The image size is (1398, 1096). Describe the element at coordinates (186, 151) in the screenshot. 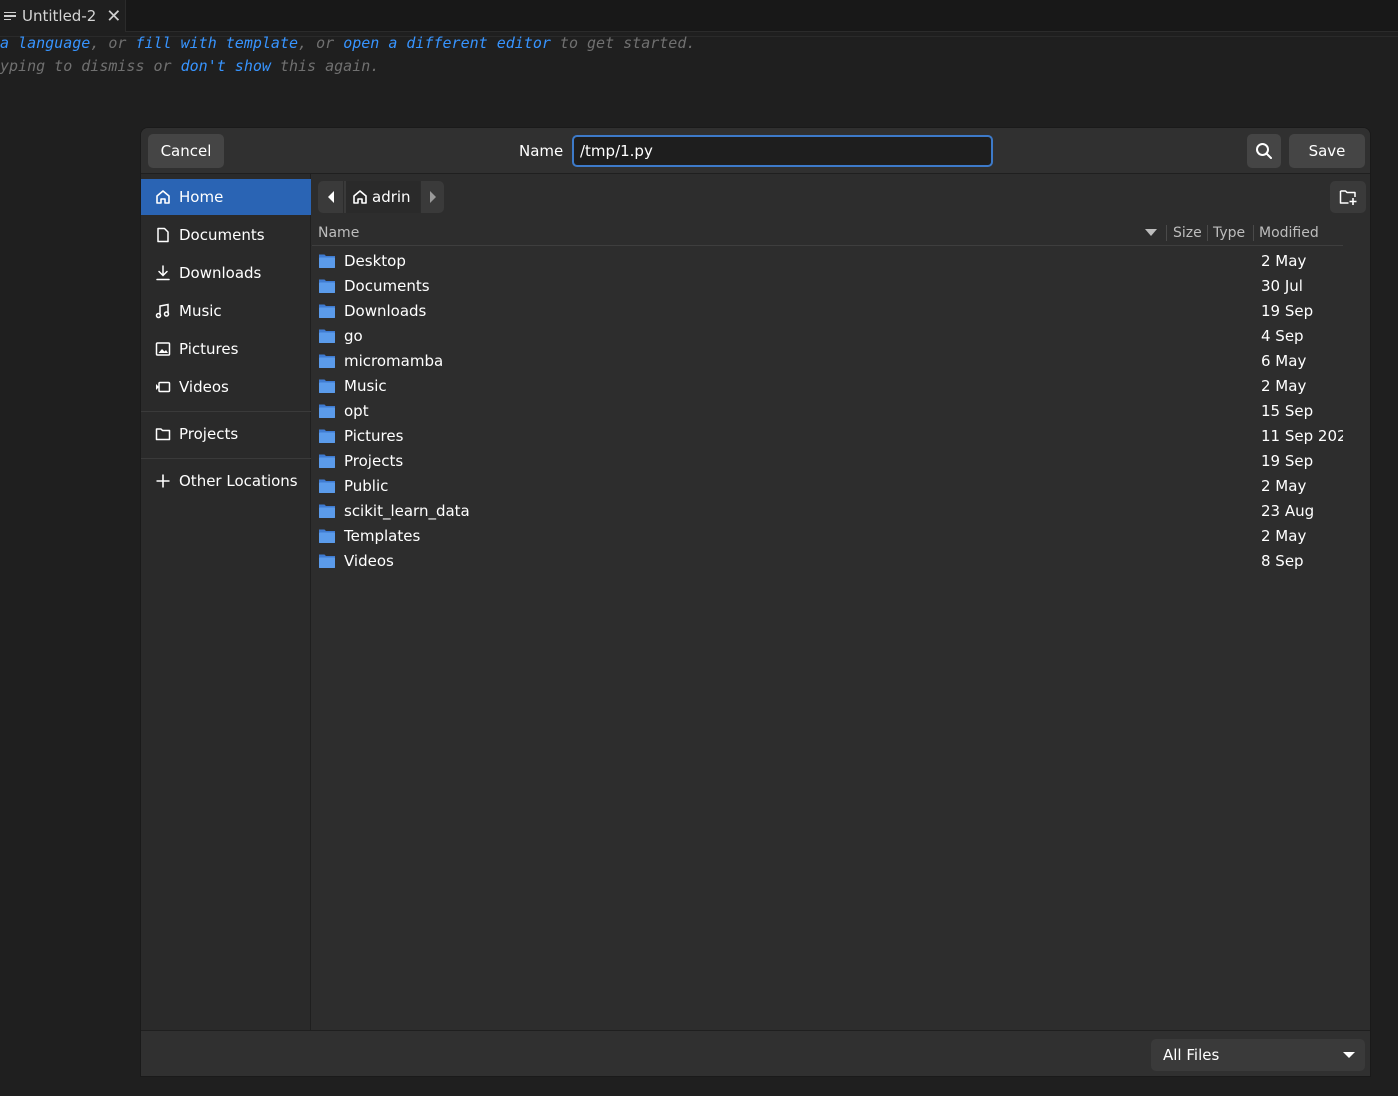

I see `cancel-button: Cancel` at that location.